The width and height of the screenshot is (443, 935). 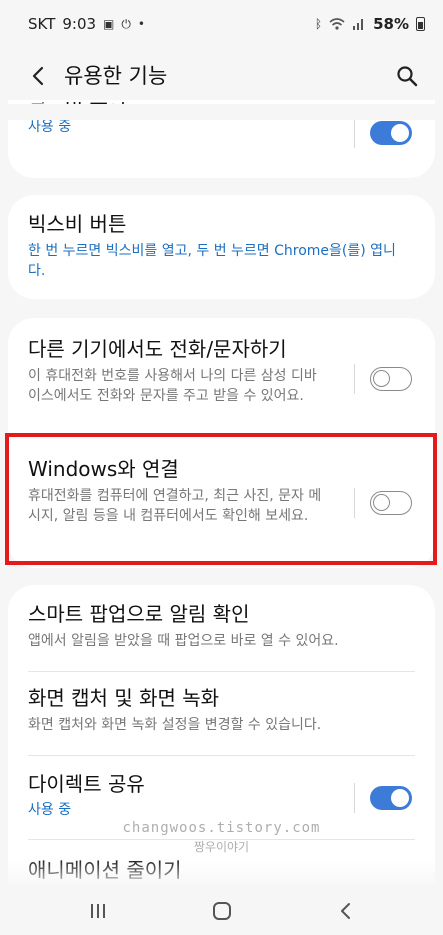 What do you see at coordinates (221, 112) in the screenshot?
I see `app-bar-cover` at bounding box center [221, 112].